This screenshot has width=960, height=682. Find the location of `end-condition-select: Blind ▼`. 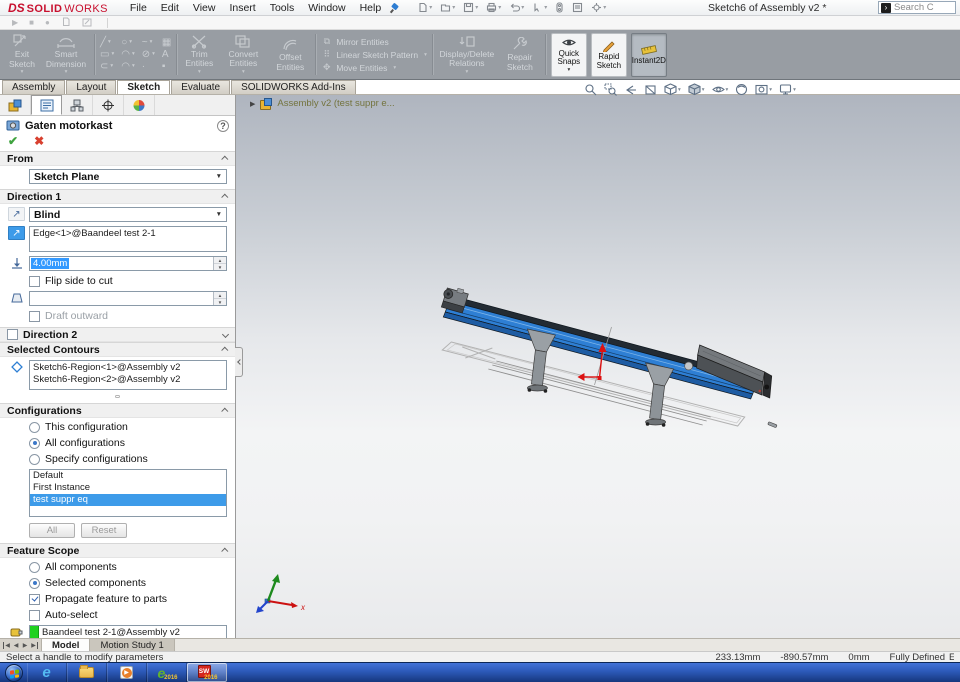

end-condition-select: Blind ▼ is located at coordinates (128, 214).